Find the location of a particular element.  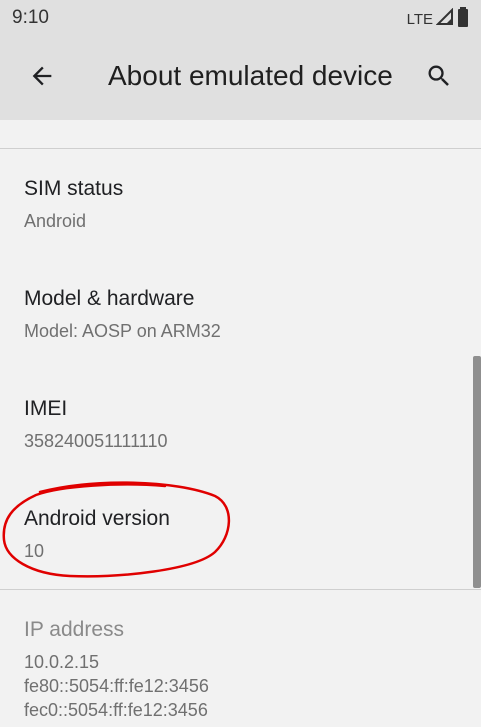

signal-icon is located at coordinates (444, 18).